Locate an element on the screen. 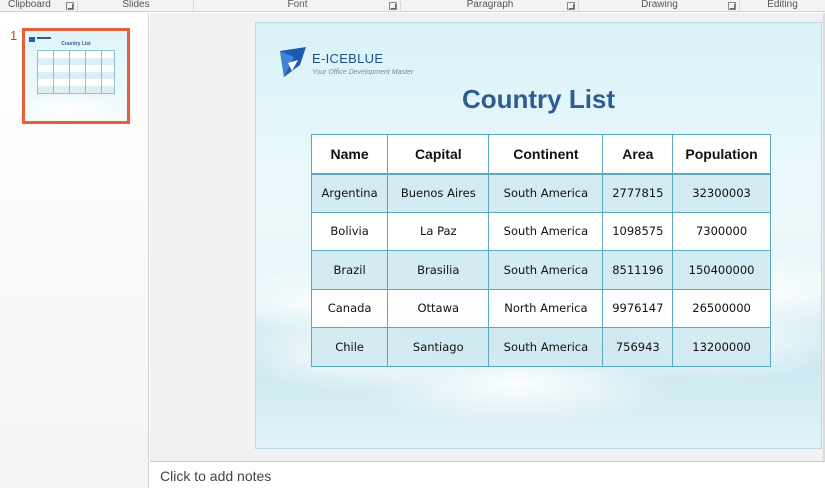 The height and width of the screenshot is (488, 825). slide-thumbnail-1: Country List is located at coordinates (76, 76).